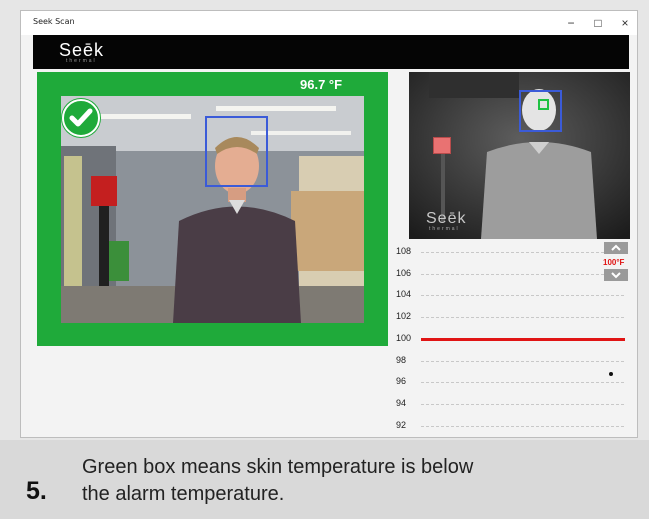 The width and height of the screenshot is (649, 519). What do you see at coordinates (329, 23) in the screenshot?
I see `title-bar: Seek Scan − □ ×` at bounding box center [329, 23].